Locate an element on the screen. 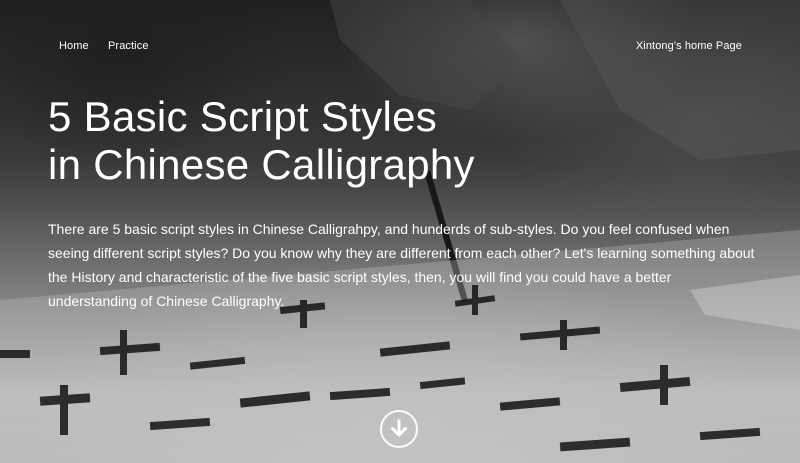 Image resolution: width=800 pixels, height=463 pixels. page-title-line-2: in Chinese Calligraphy is located at coordinates (261, 164).